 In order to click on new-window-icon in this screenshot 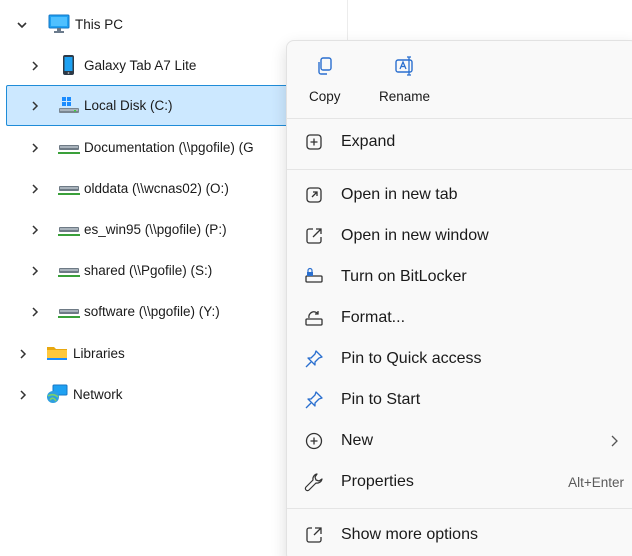, I will do `click(314, 236)`.